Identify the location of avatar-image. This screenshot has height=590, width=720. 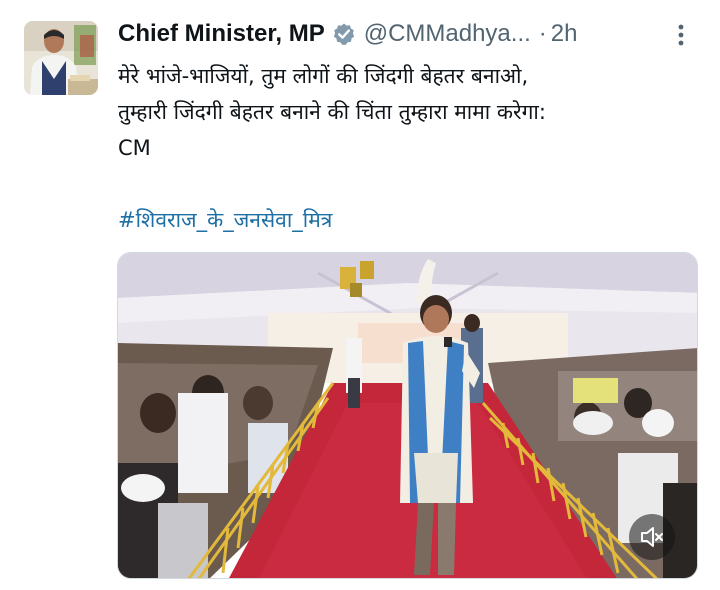
(61, 58).